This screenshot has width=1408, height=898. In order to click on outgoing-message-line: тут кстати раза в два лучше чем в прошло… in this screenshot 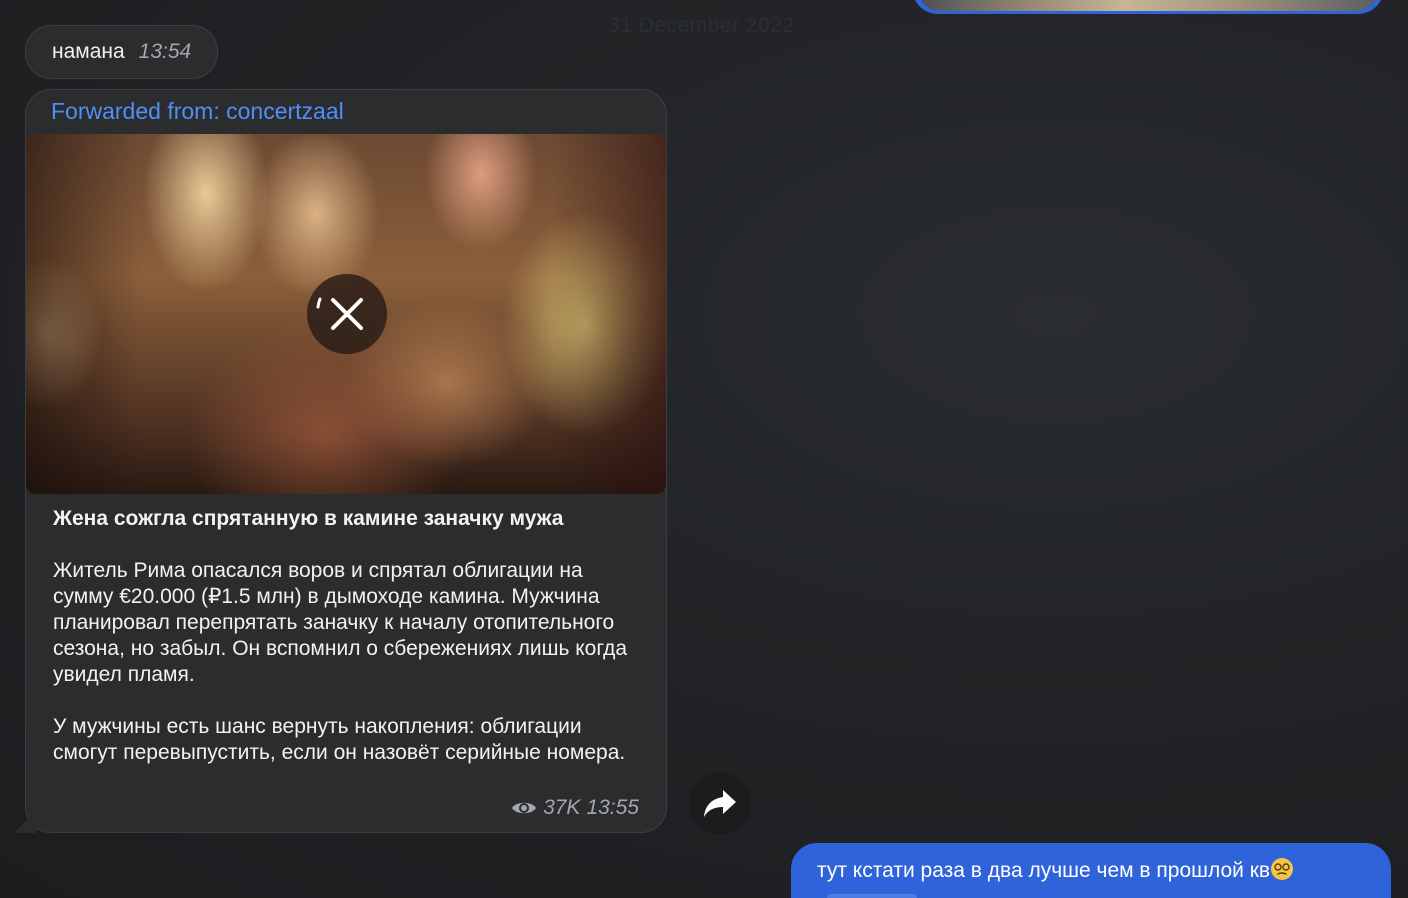, I will do `click(1055, 870)`.